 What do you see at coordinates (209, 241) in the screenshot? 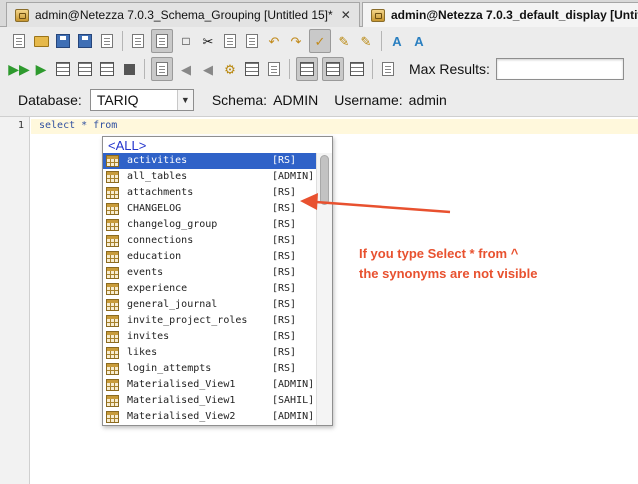
I see `autocomplete-item: connections [RS]` at bounding box center [209, 241].